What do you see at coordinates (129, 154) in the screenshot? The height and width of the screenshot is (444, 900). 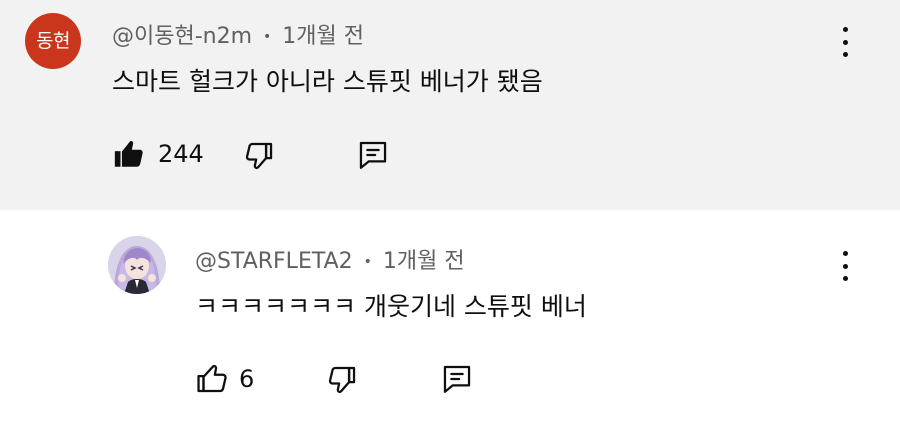 I see `thumbs-up-filled-icon` at bounding box center [129, 154].